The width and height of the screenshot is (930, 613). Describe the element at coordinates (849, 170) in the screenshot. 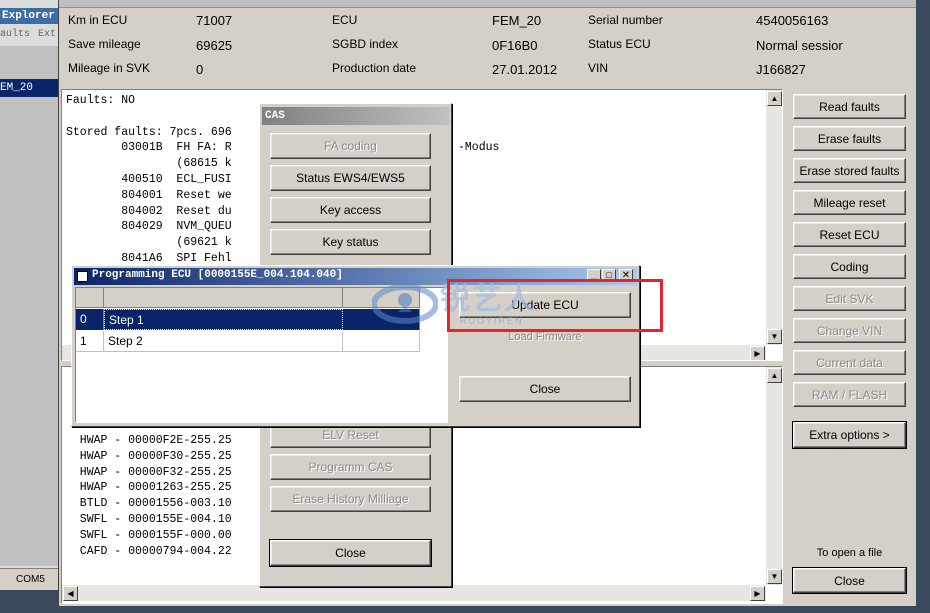

I see `erase-stored-faults-button: Erase stored faults` at that location.